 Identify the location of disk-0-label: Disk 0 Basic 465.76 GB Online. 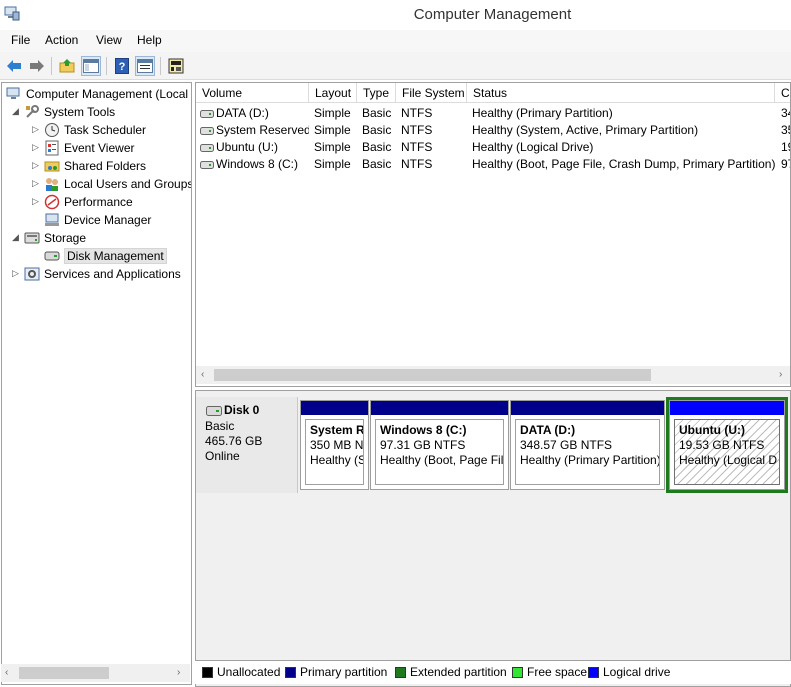
(247, 445).